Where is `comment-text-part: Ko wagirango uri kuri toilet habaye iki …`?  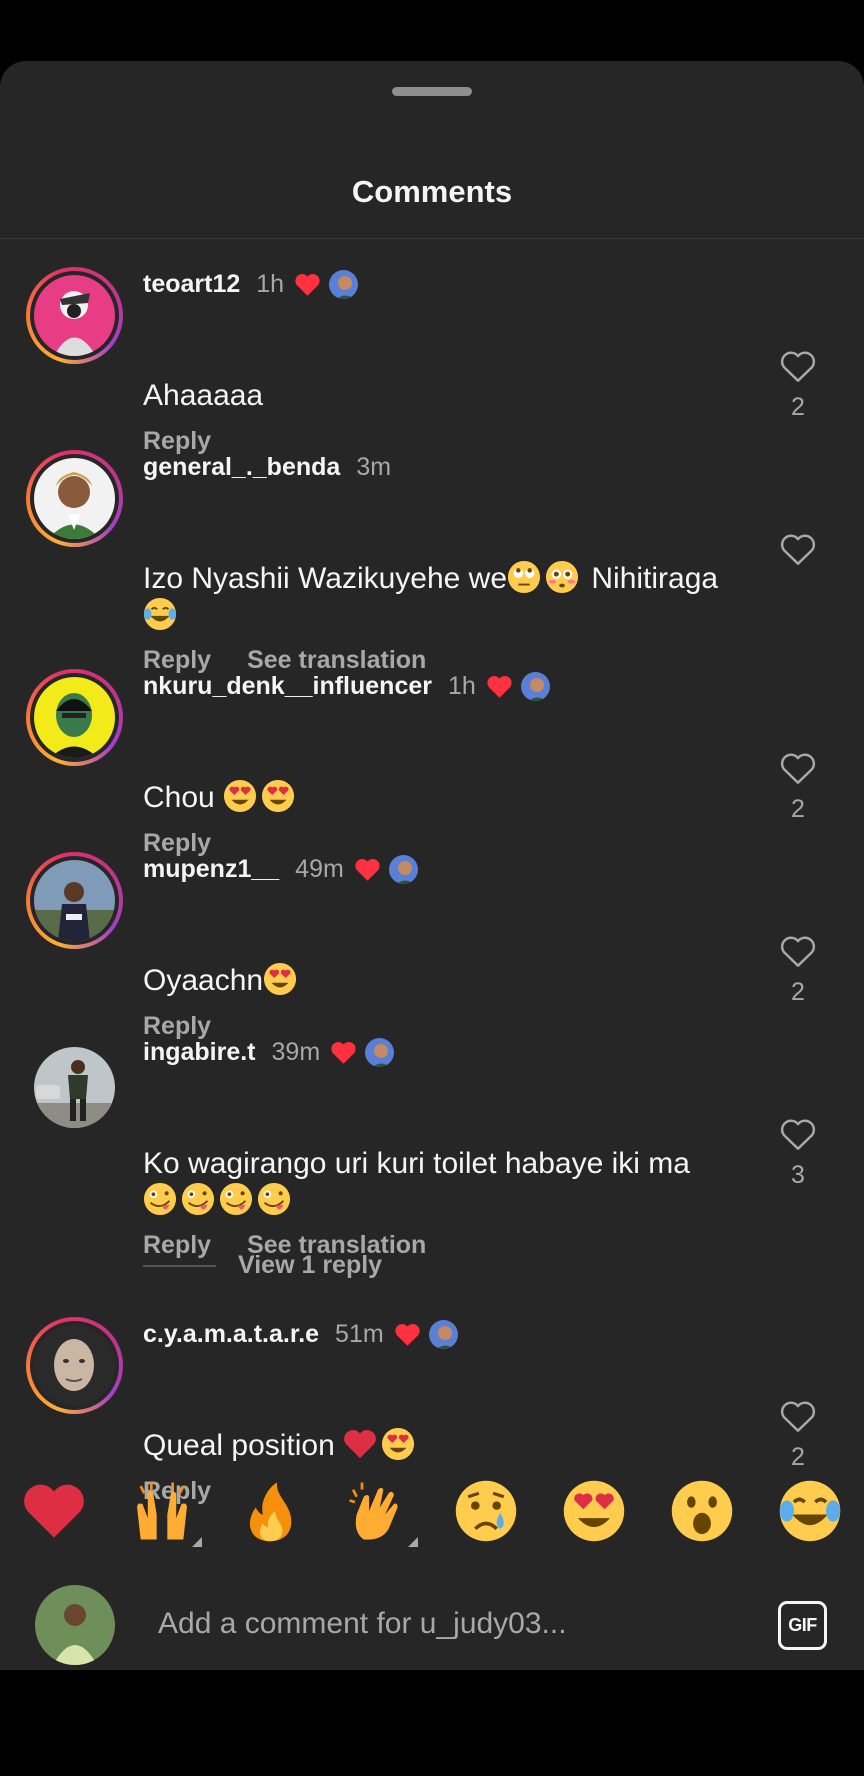
comment-text-part: Ko wagirango uri kuri toilet habaye iki … is located at coordinates (416, 1163).